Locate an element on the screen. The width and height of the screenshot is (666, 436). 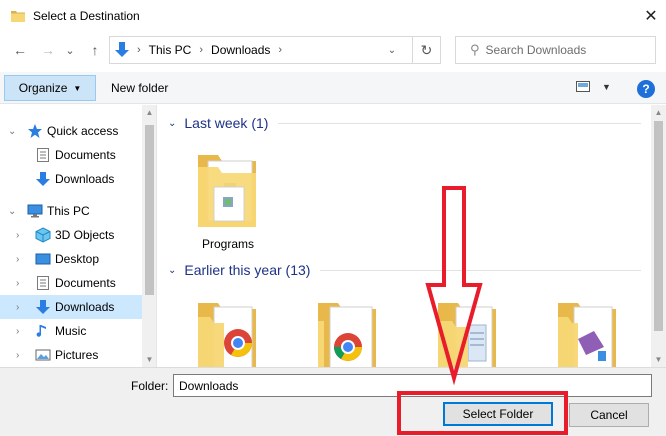
folder-label: Programs is located at coordinates (227, 244).